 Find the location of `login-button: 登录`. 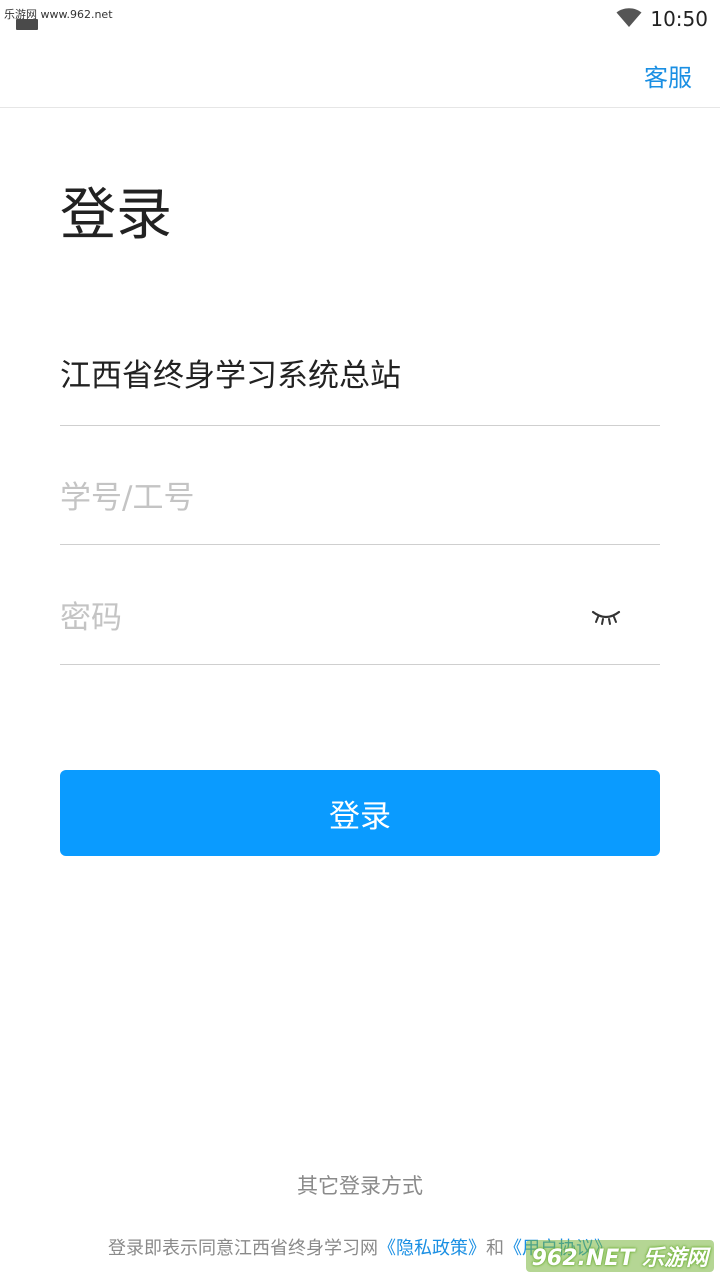

login-button: 登录 is located at coordinates (360, 813).